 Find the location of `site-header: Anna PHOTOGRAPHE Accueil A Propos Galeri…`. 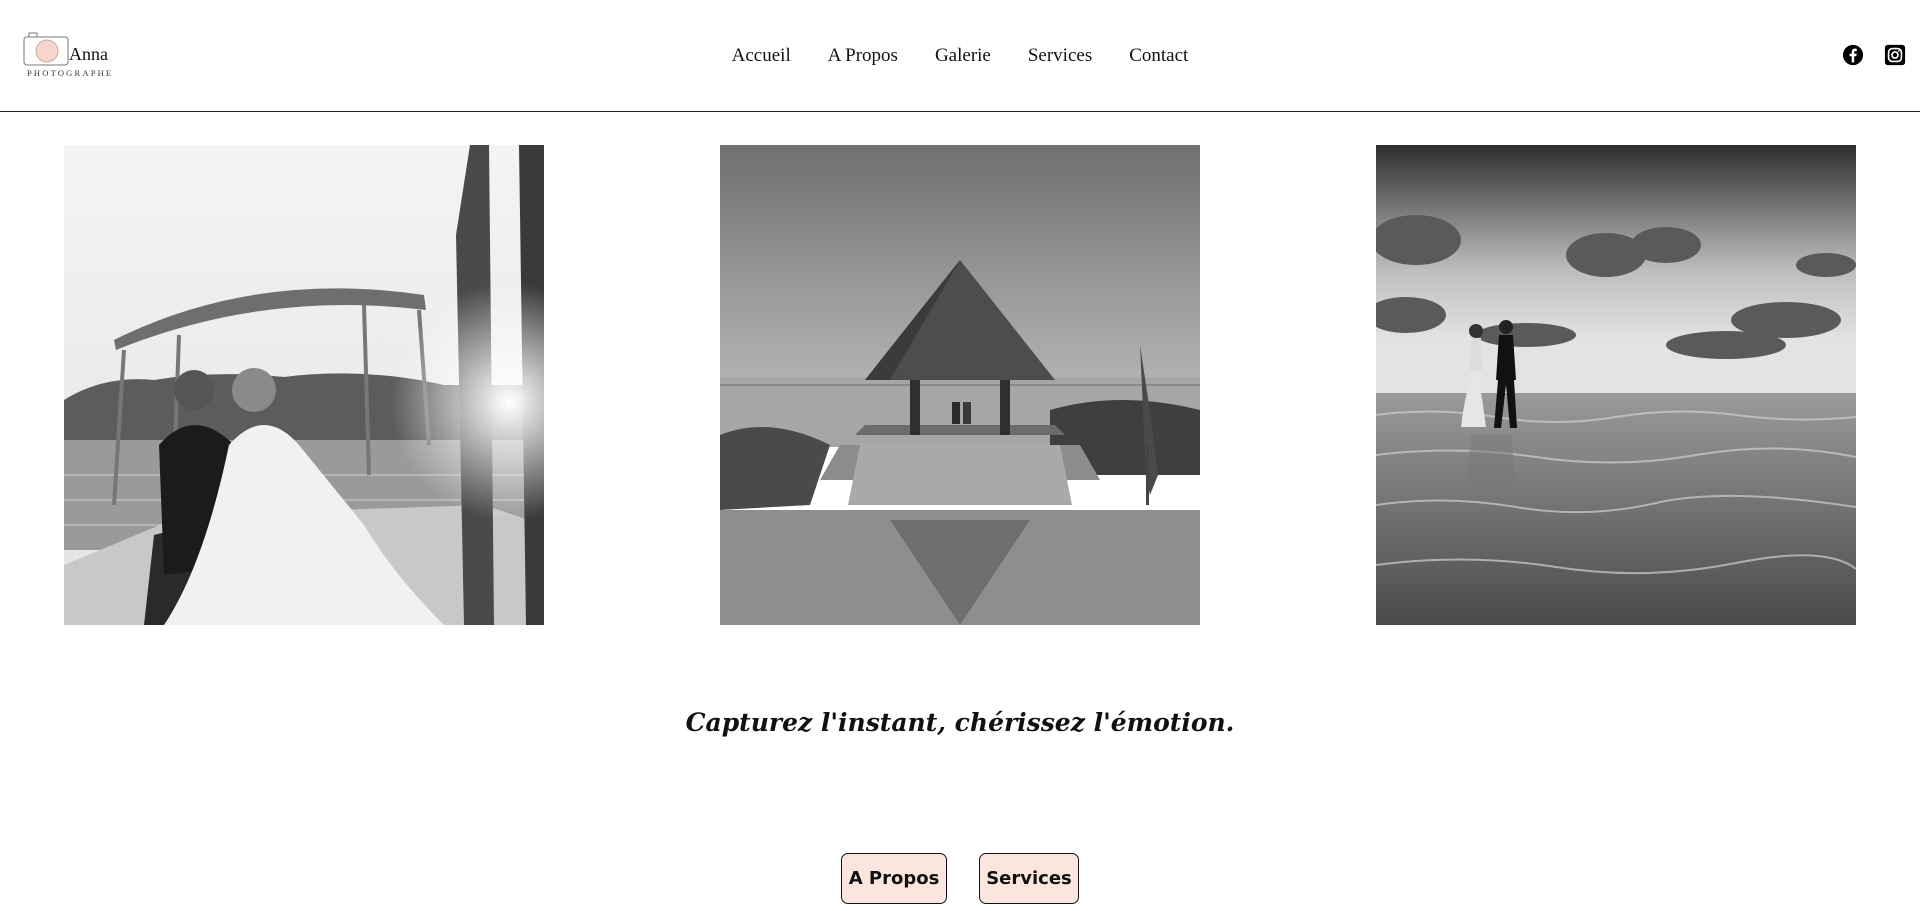

site-header: Anna PHOTOGRAPHE Accueil A Propos Galeri… is located at coordinates (960, 56).